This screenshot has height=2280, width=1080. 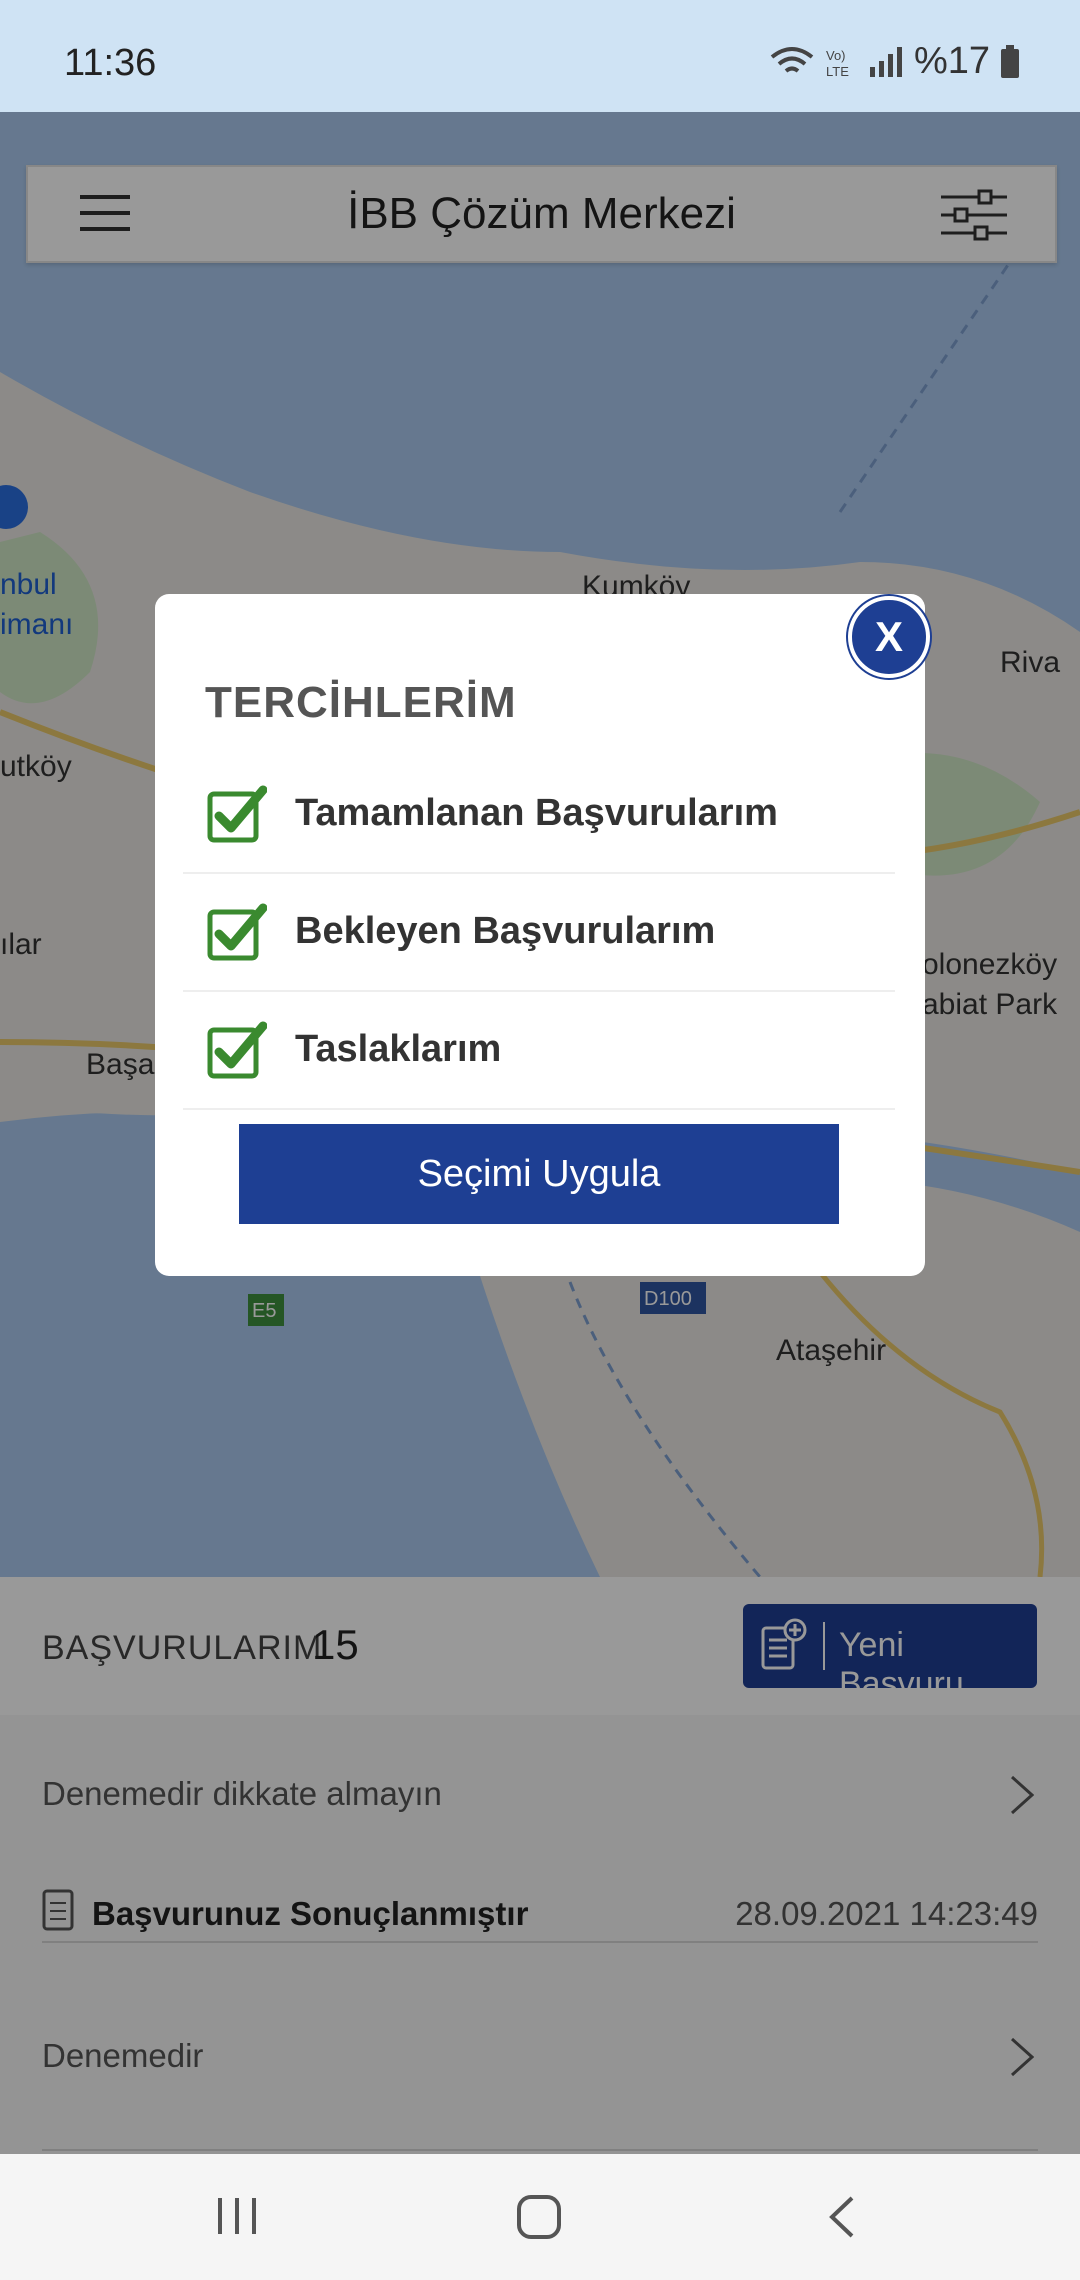 I want to click on status-time: 11:36, so click(x=110, y=63).